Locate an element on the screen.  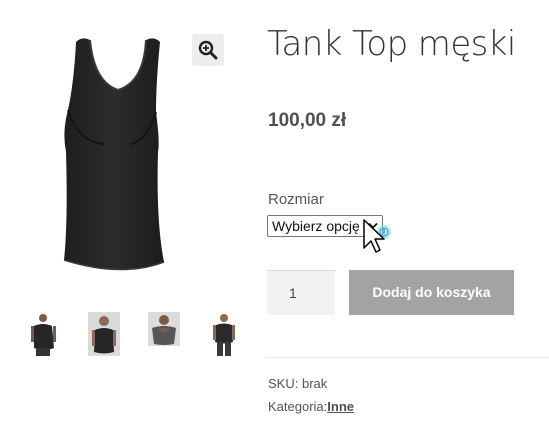
add-to-cart-button: Dodaj do koszyka is located at coordinates (431, 292).